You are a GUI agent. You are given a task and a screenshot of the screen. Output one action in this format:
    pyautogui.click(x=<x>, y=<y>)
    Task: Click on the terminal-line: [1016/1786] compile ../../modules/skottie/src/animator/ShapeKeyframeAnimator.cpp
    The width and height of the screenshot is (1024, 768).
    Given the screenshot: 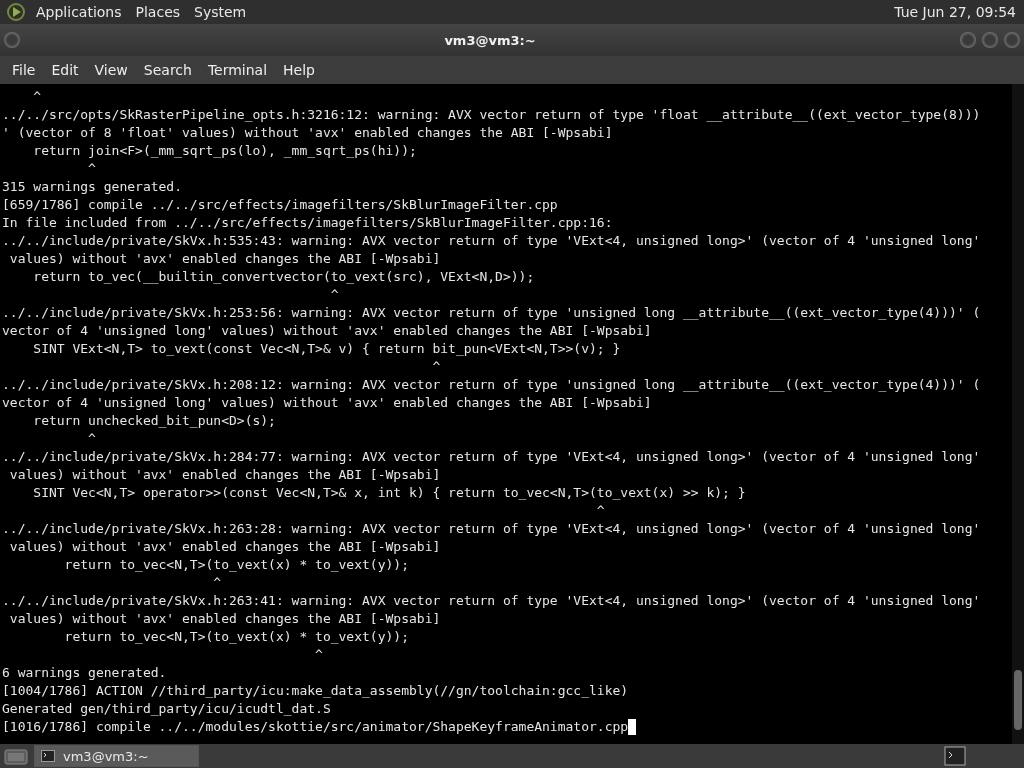 What is the action you would take?
    pyautogui.click(x=315, y=727)
    